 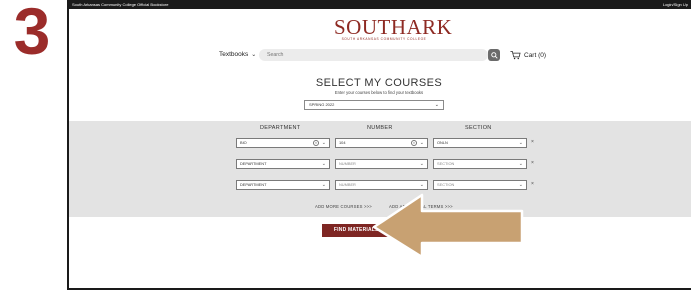 I want to click on logo-subtext: SOUTH ARKANSAS COMMUNITY COLLEGE, so click(x=384, y=39).